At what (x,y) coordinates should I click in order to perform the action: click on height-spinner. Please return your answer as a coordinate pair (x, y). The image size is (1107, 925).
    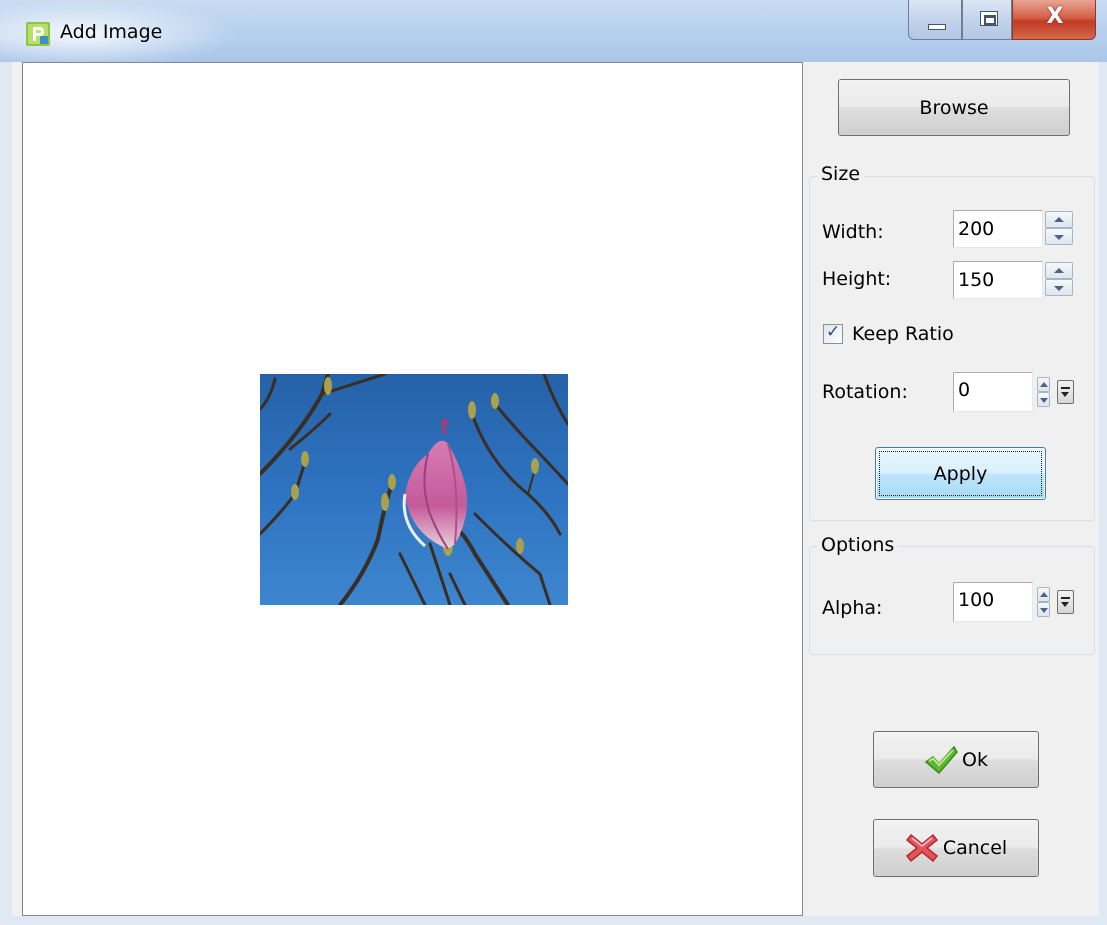
    Looking at the image, I should click on (1059, 279).